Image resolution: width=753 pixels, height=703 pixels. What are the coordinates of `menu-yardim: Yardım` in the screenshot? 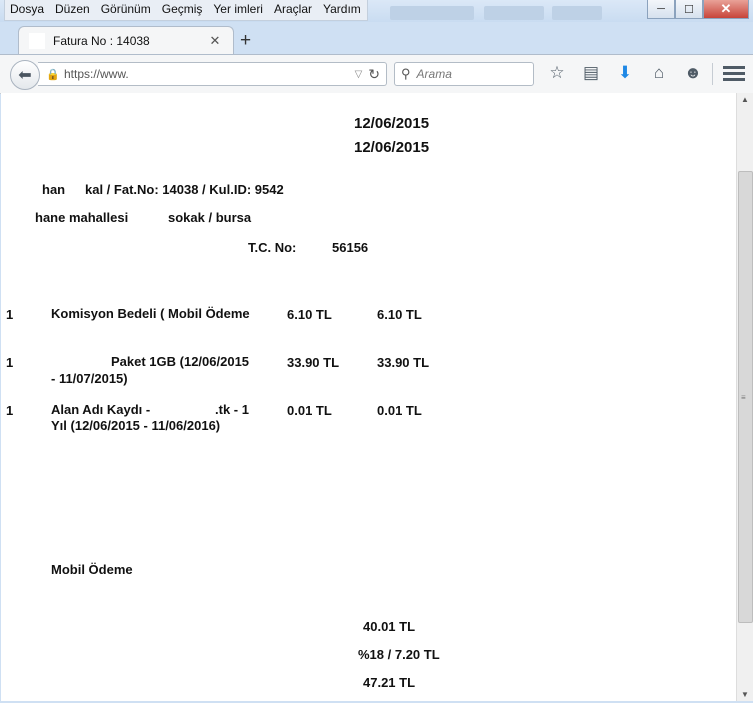 It's located at (342, 10).